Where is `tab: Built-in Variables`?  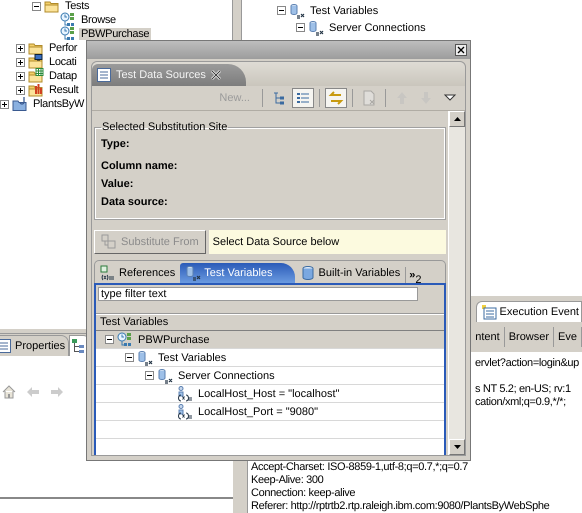
tab: Built-in Variables is located at coordinates (350, 273).